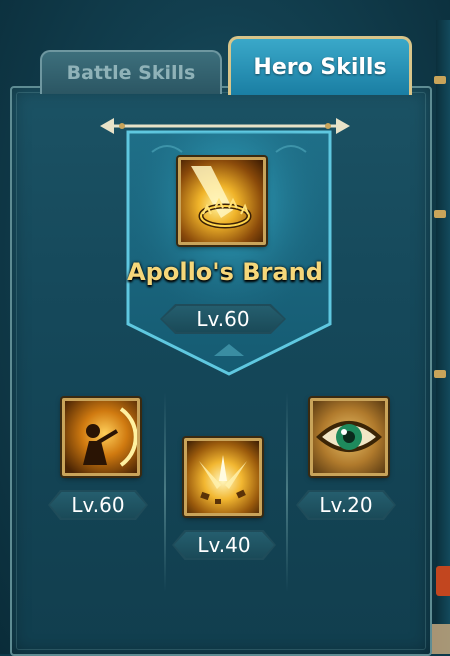 The width and height of the screenshot is (450, 656). I want to click on skill-2-level-badge: Lv.40, so click(224, 545).